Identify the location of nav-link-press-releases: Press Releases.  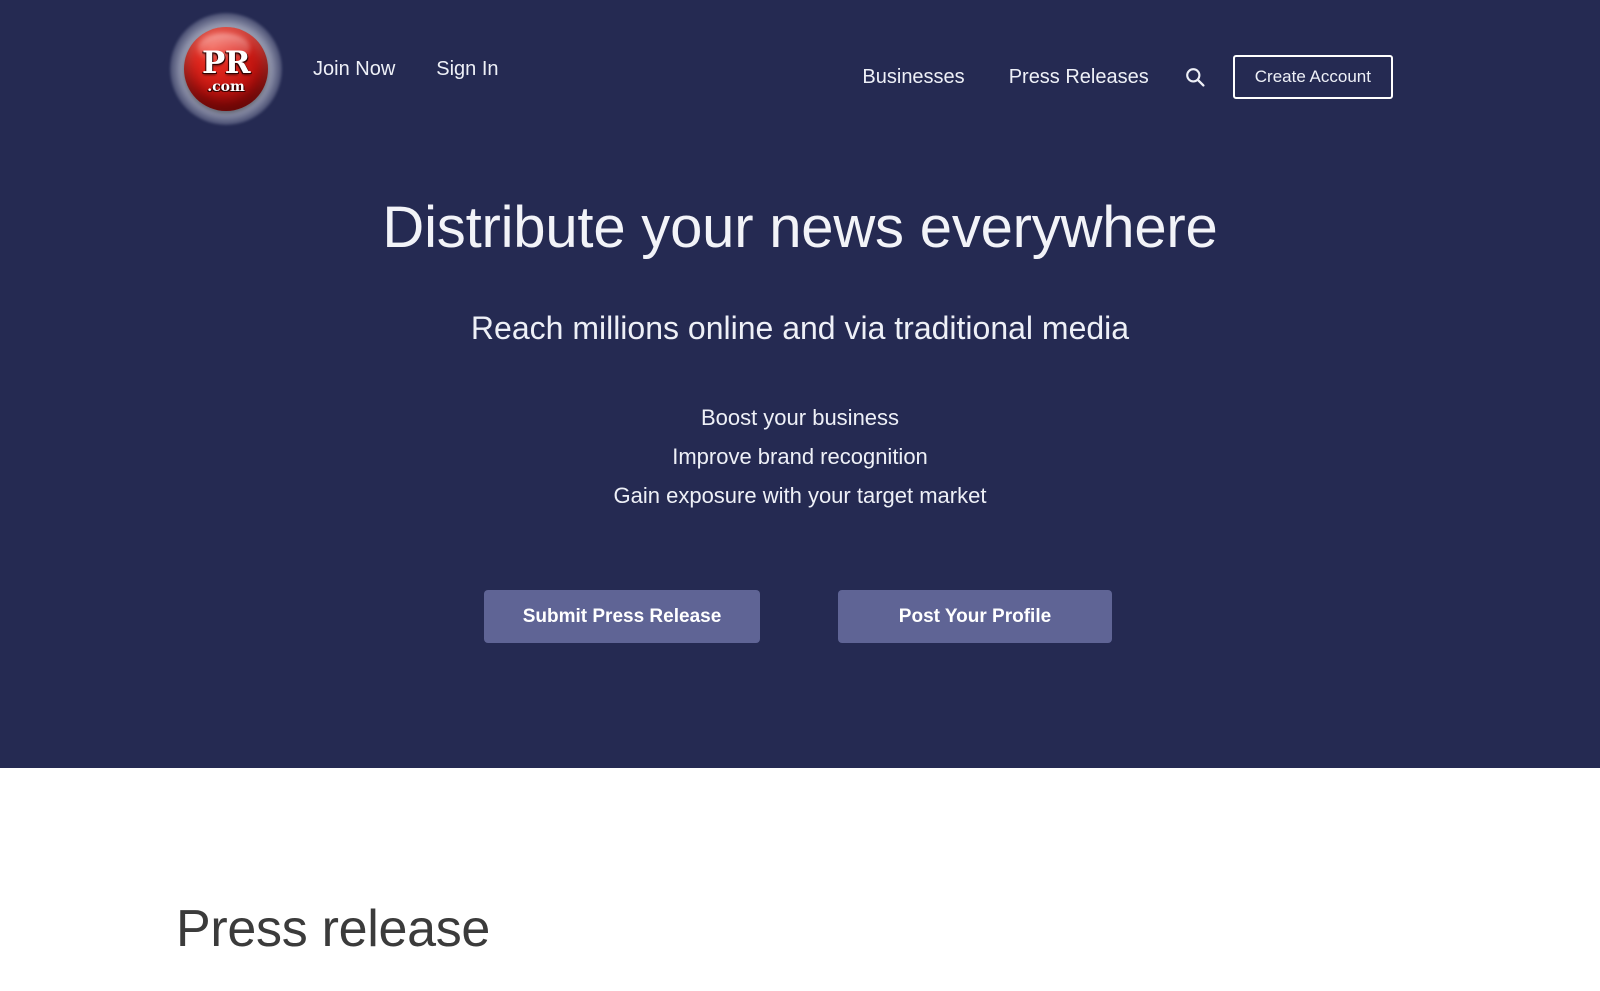
(1079, 77).